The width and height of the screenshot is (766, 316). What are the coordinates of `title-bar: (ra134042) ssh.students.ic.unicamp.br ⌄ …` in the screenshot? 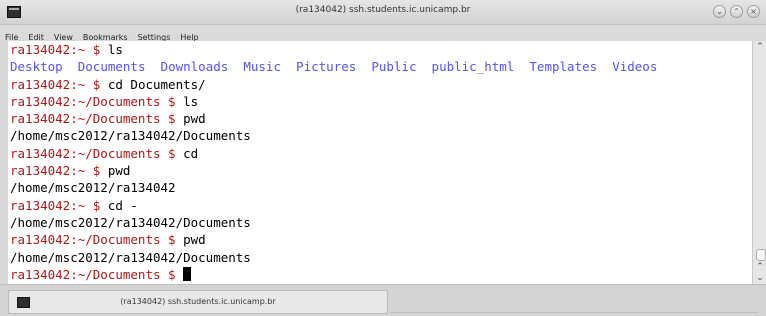 It's located at (383, 12).